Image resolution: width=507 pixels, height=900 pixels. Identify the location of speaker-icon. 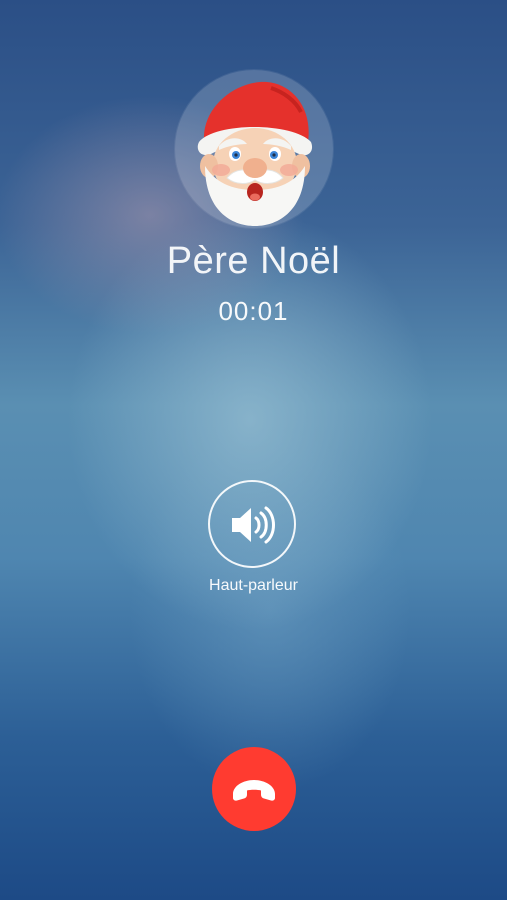
(253, 525).